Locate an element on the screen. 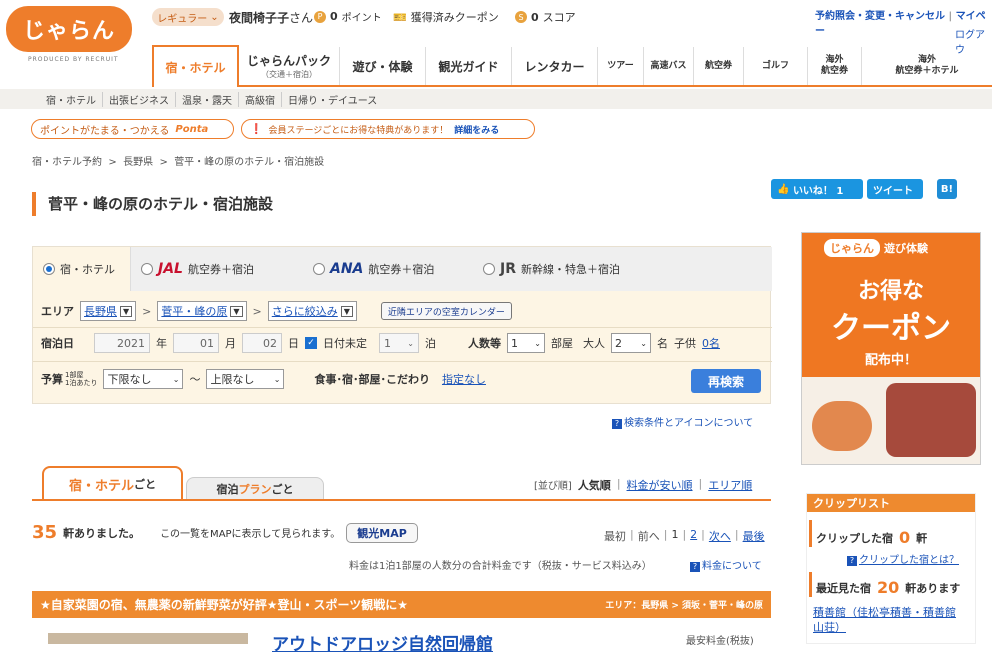 The height and width of the screenshot is (655, 992). children-link: 0名 is located at coordinates (711, 343).